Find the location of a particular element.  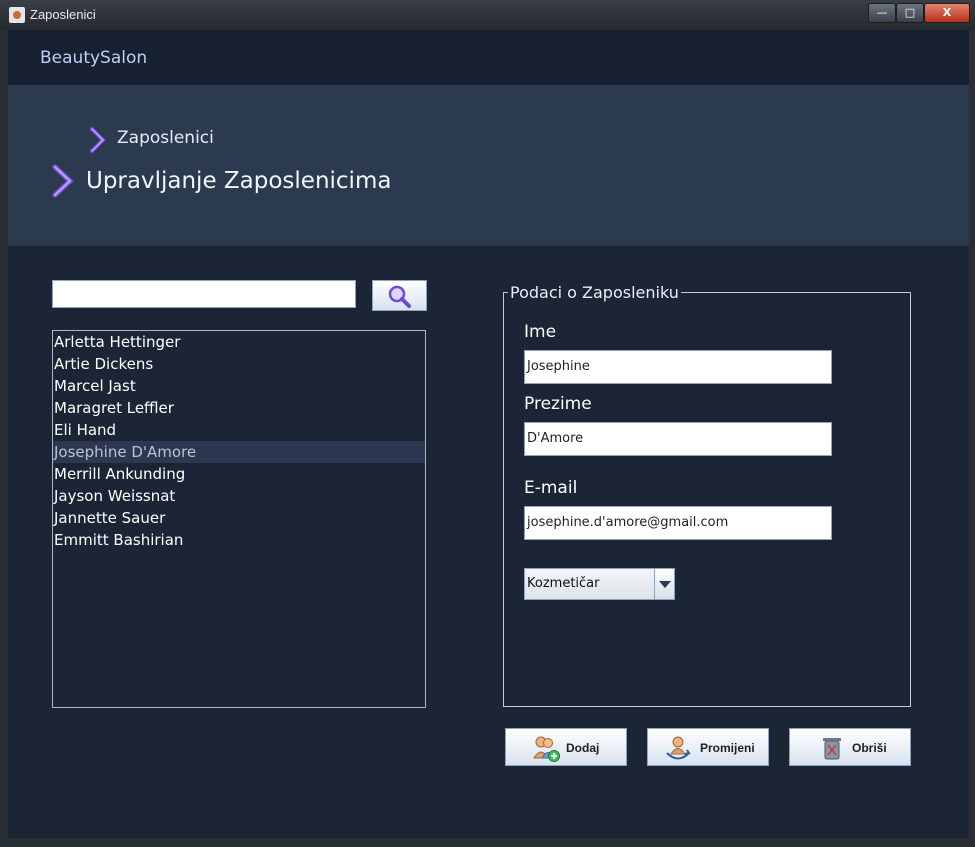

search-button is located at coordinates (399, 295).